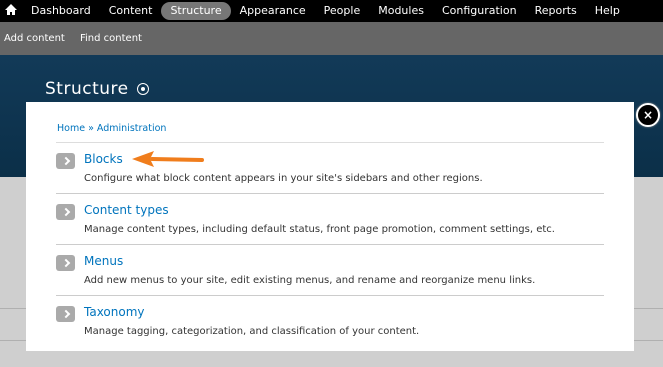 The image size is (663, 367). I want to click on item-title-link: Taxonomy, so click(114, 312).